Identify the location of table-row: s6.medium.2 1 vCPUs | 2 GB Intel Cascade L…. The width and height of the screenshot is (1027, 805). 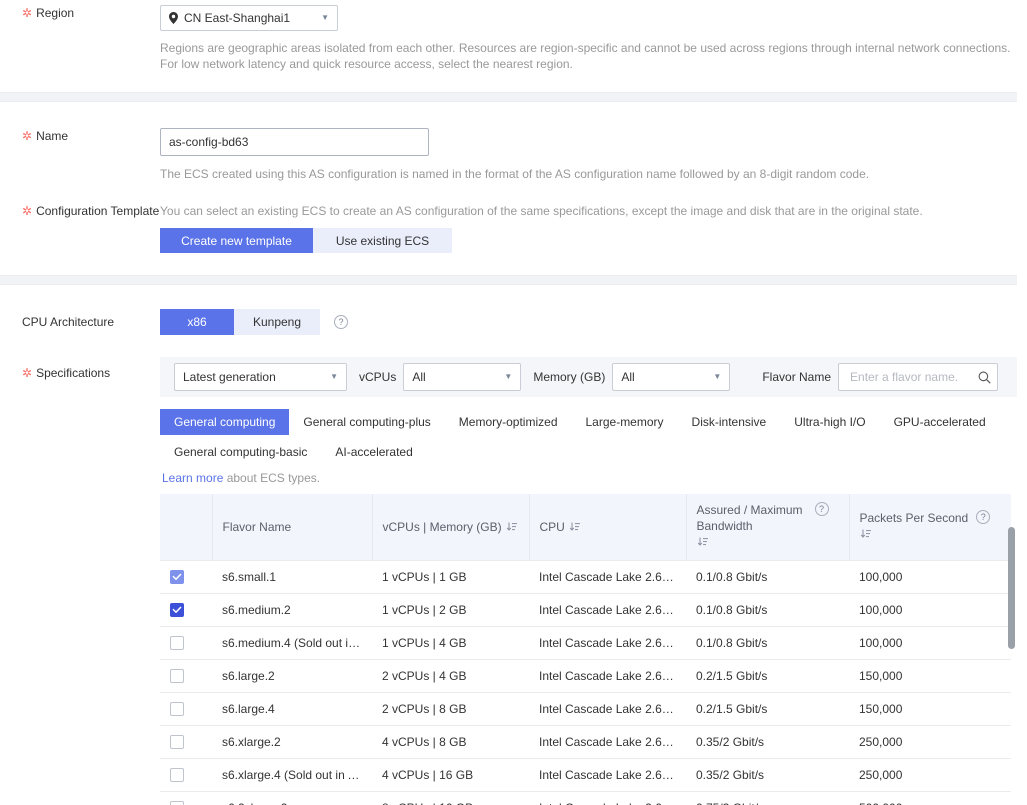
(585, 610).